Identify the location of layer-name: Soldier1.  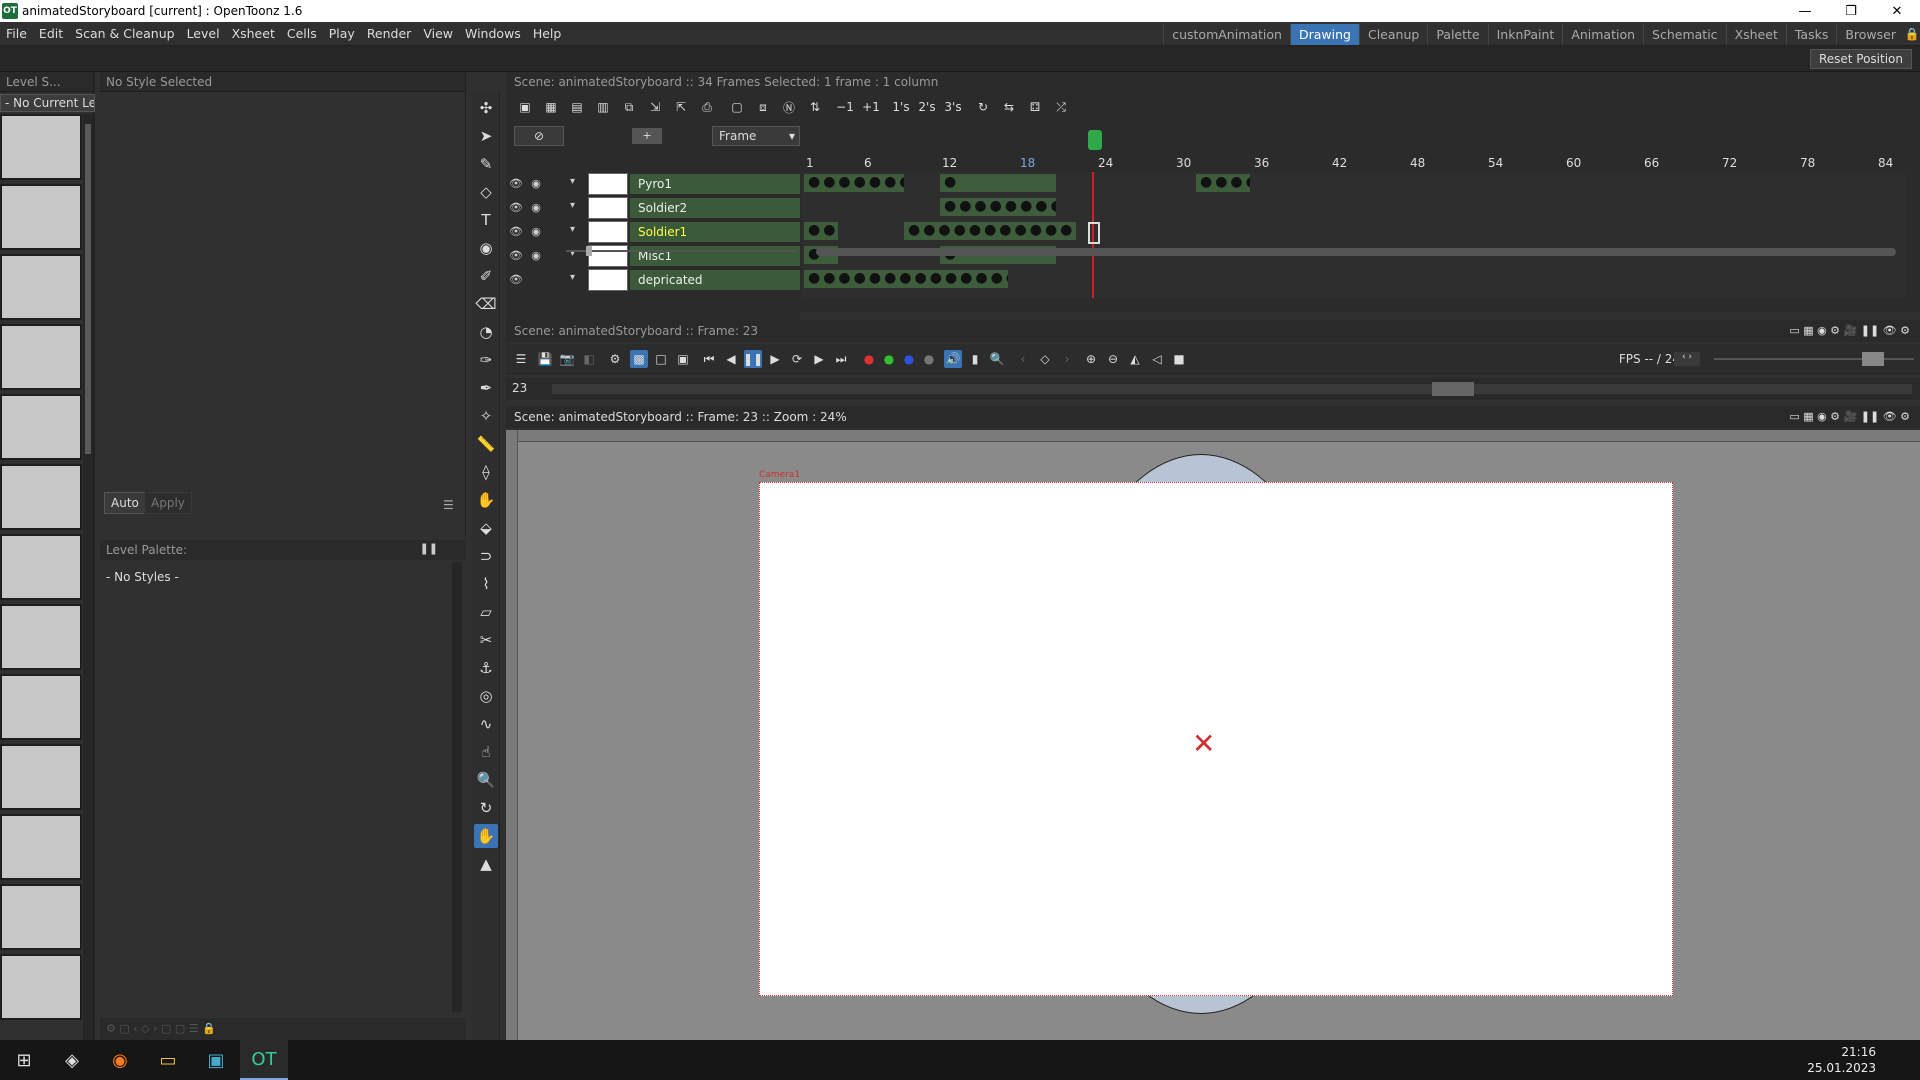
(715, 232).